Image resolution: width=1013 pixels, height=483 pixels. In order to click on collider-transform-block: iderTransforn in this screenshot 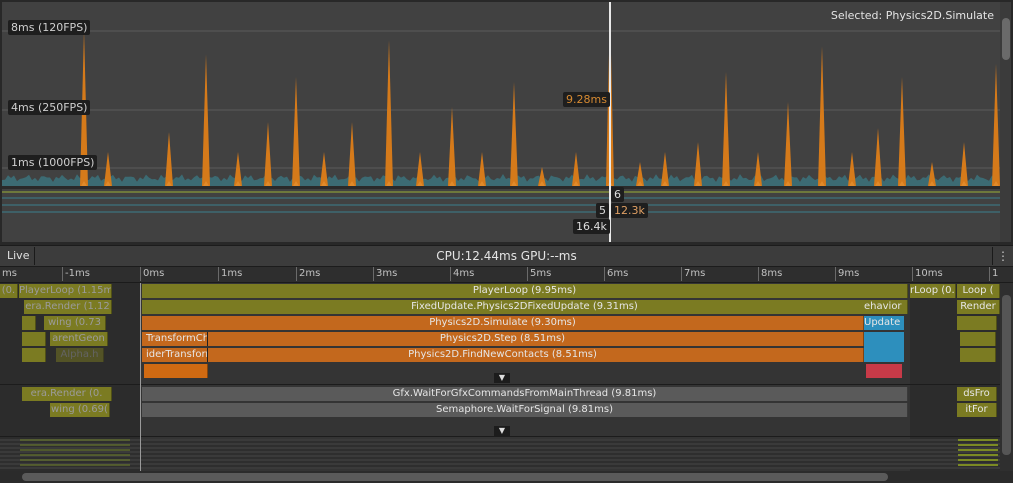, I will do `click(176, 355)`.